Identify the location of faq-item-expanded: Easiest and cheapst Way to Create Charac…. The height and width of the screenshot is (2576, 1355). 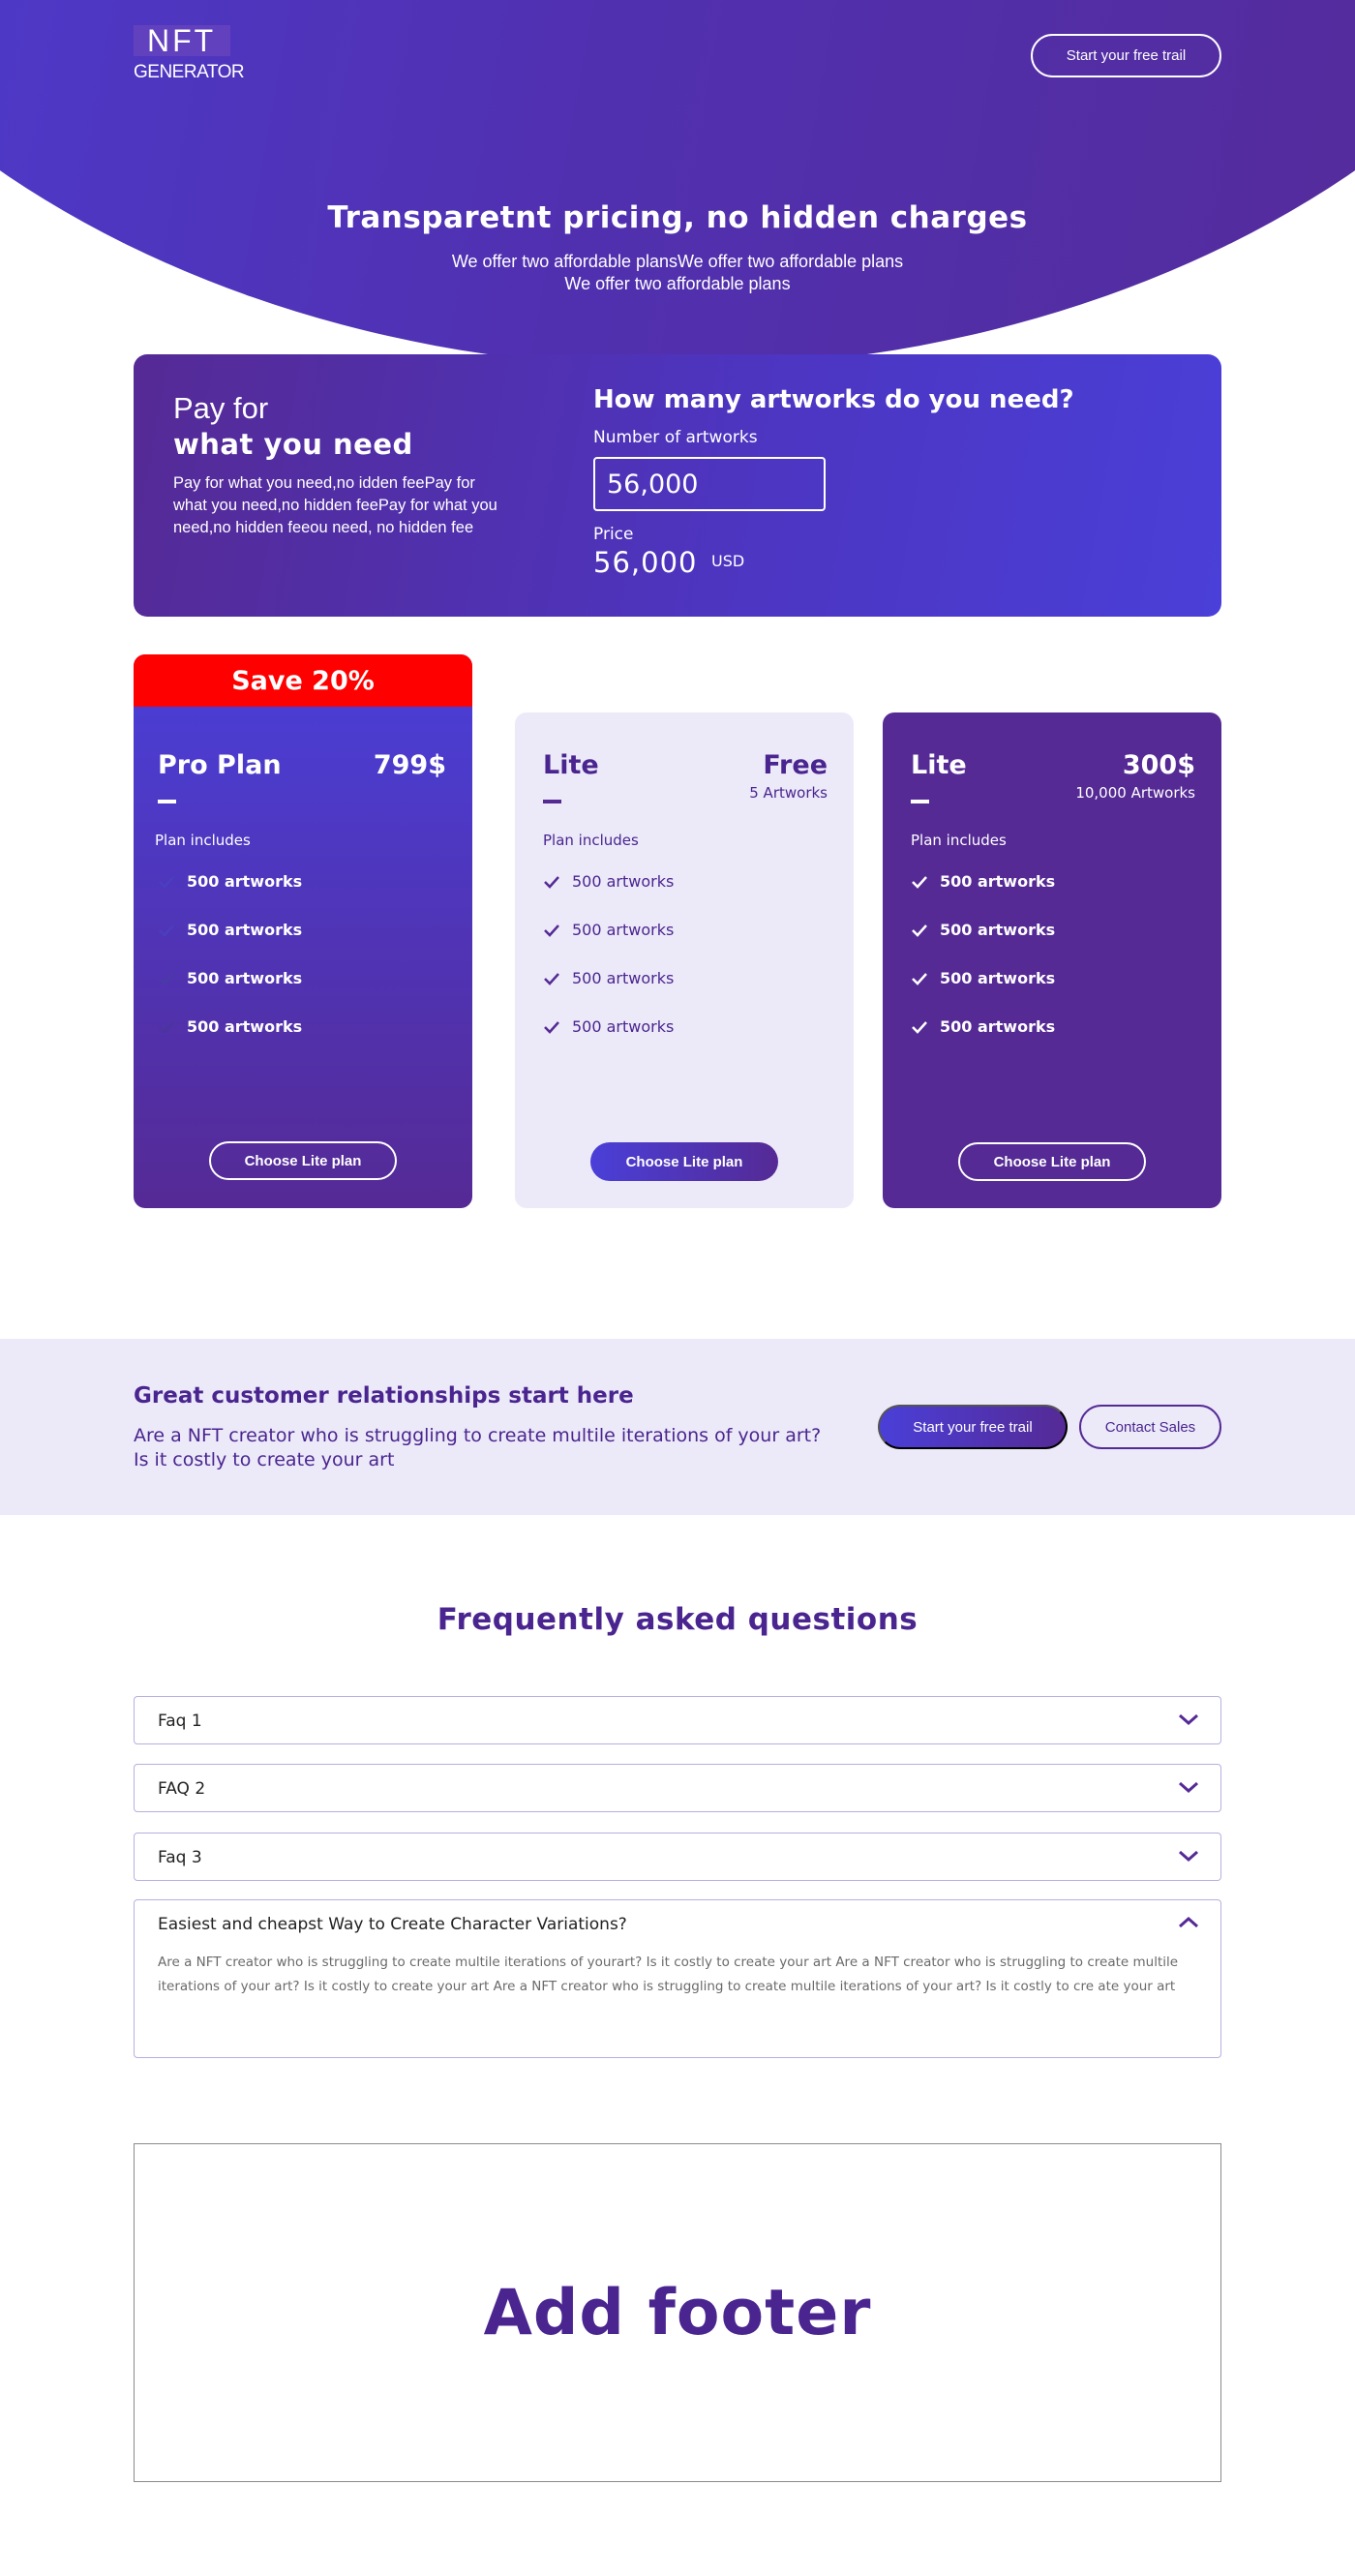
(677, 1979).